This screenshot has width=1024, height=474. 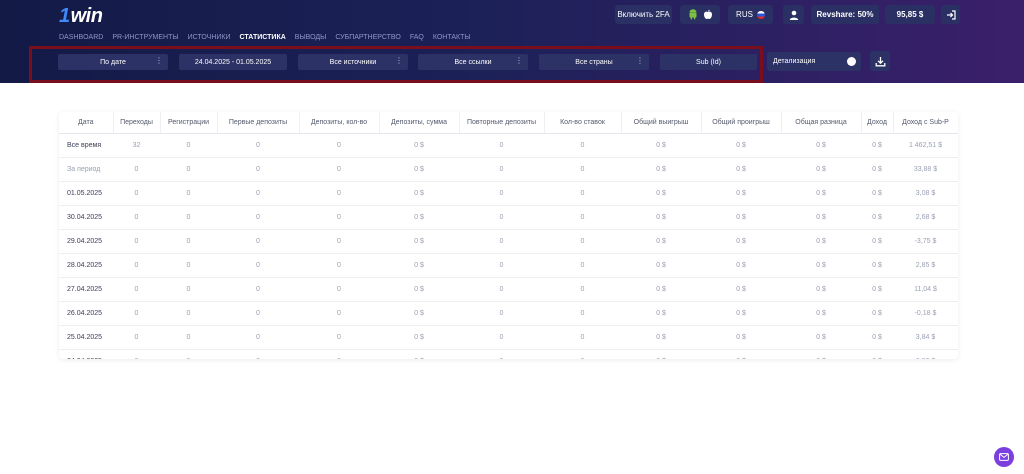 What do you see at coordinates (233, 62) in the screenshot?
I see `date-range-picker: 24.04.2025 - 01.05.2025` at bounding box center [233, 62].